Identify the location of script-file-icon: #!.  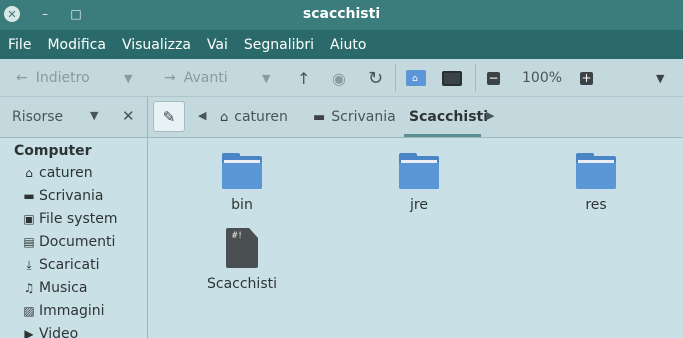
(242, 248).